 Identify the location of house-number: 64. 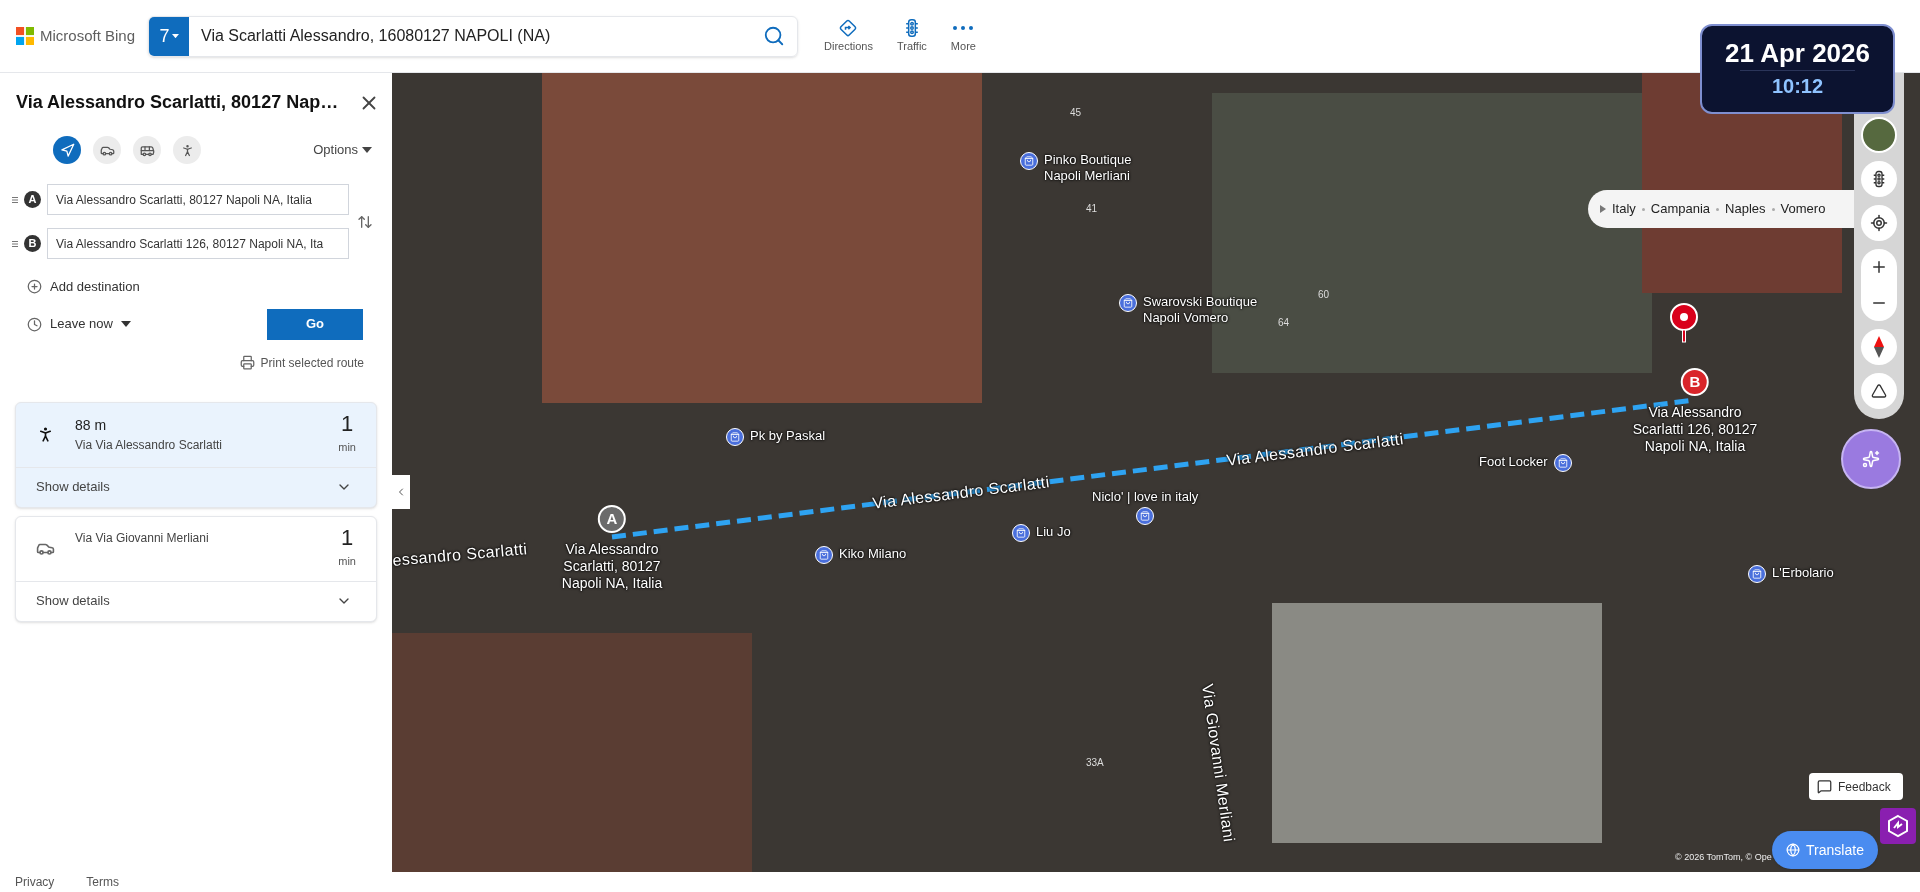
(1284, 323).